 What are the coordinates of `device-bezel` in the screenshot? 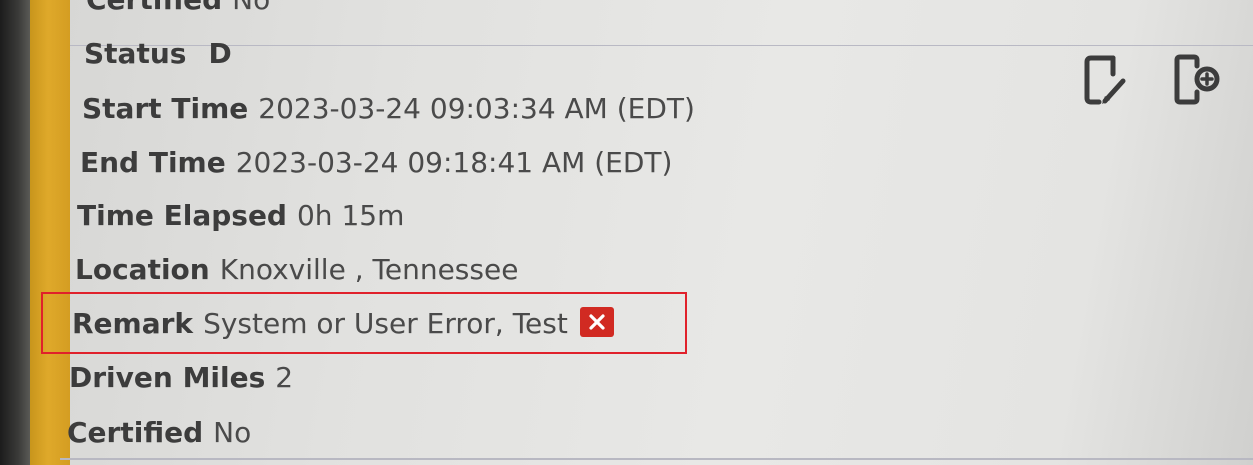 It's located at (15, 232).